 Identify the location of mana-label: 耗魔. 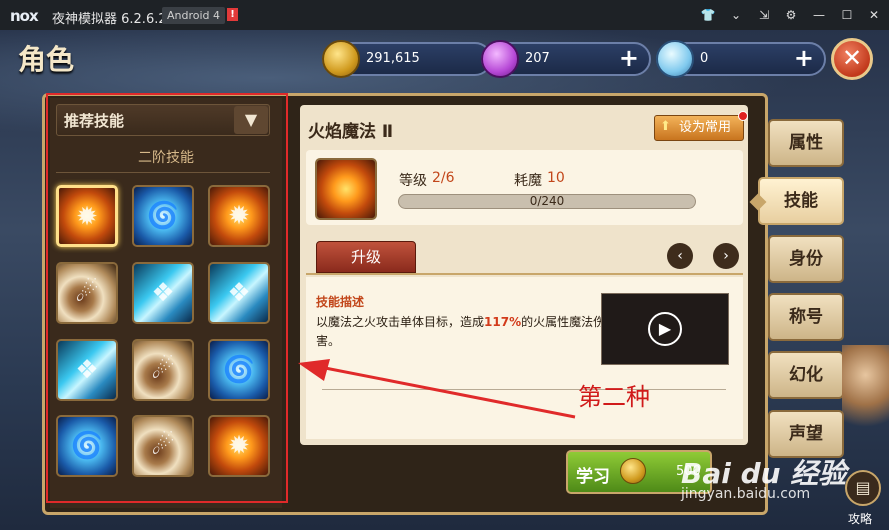
(528, 181).